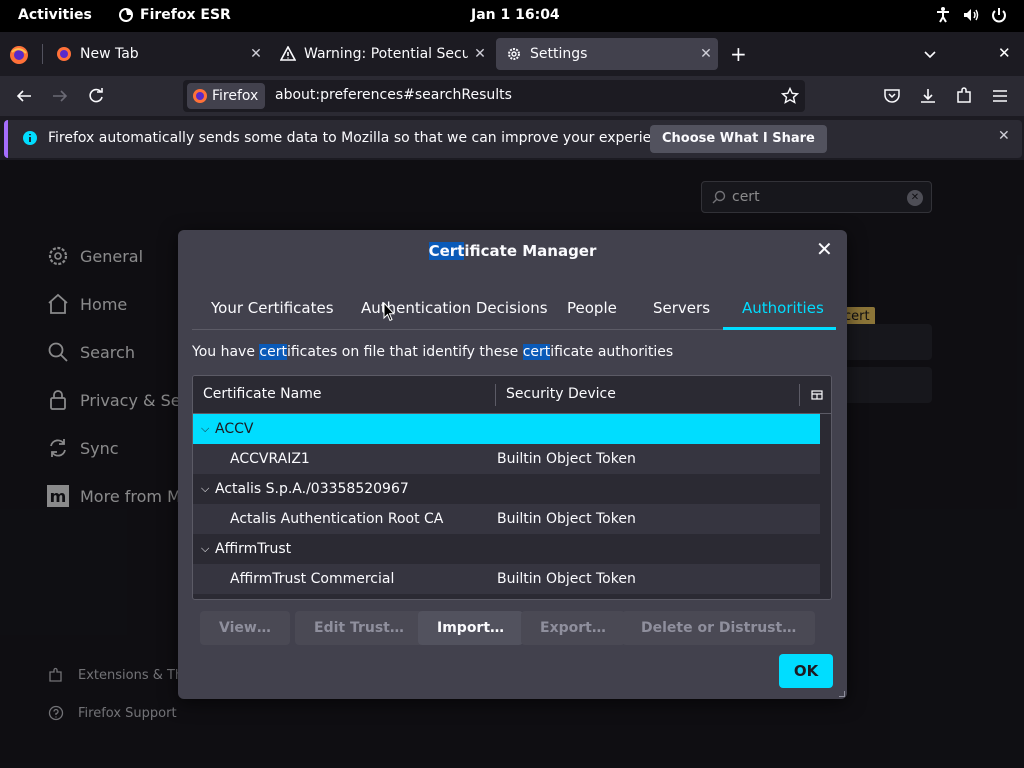  I want to click on gear-icon, so click(514, 54).